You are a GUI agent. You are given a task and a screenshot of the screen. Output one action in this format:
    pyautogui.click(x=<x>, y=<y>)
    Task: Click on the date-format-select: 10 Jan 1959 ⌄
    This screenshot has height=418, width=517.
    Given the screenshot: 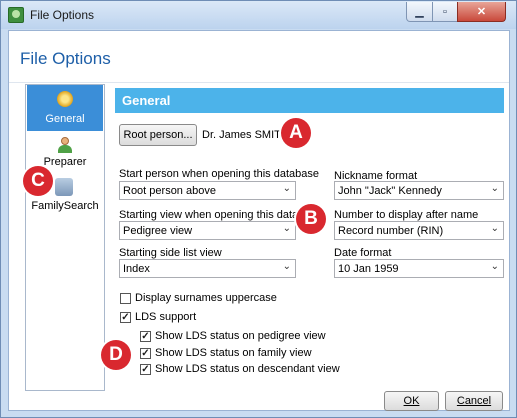 What is the action you would take?
    pyautogui.click(x=419, y=268)
    